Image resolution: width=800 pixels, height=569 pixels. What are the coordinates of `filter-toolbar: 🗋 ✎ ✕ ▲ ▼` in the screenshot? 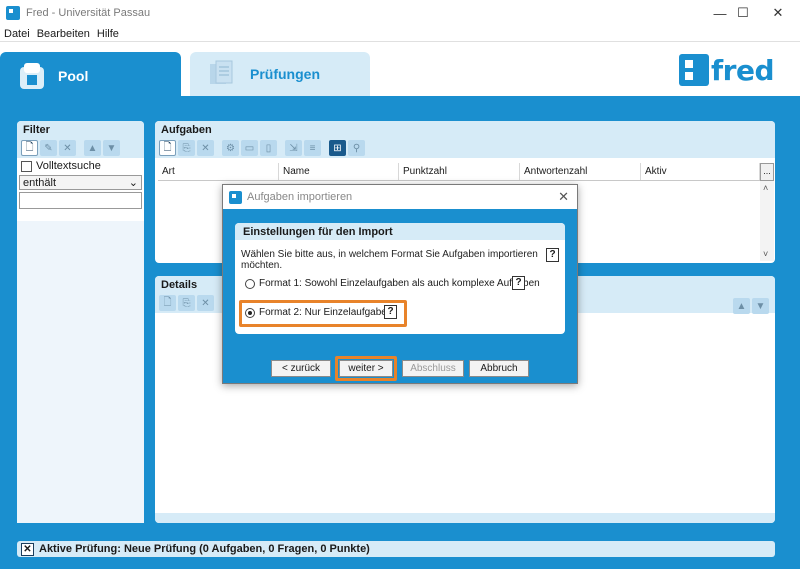 It's located at (80, 148).